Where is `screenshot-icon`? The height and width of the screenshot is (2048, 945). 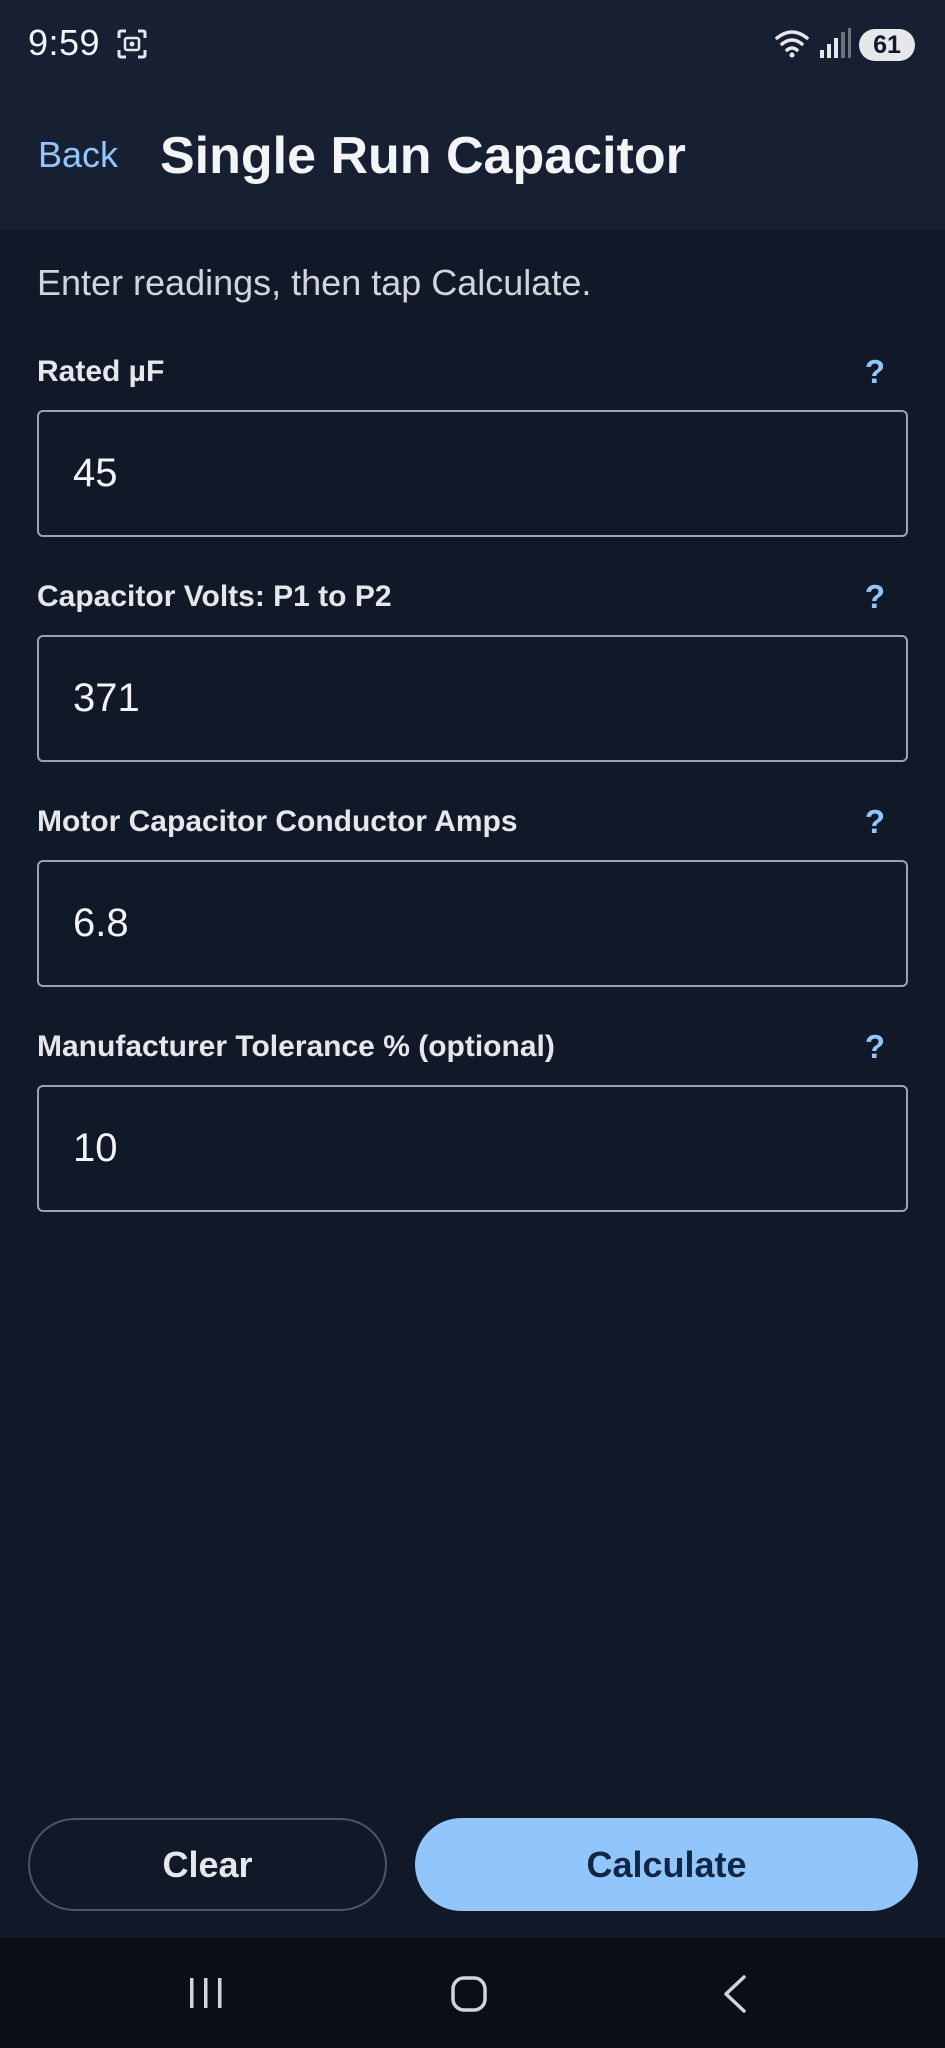 screenshot-icon is located at coordinates (132, 44).